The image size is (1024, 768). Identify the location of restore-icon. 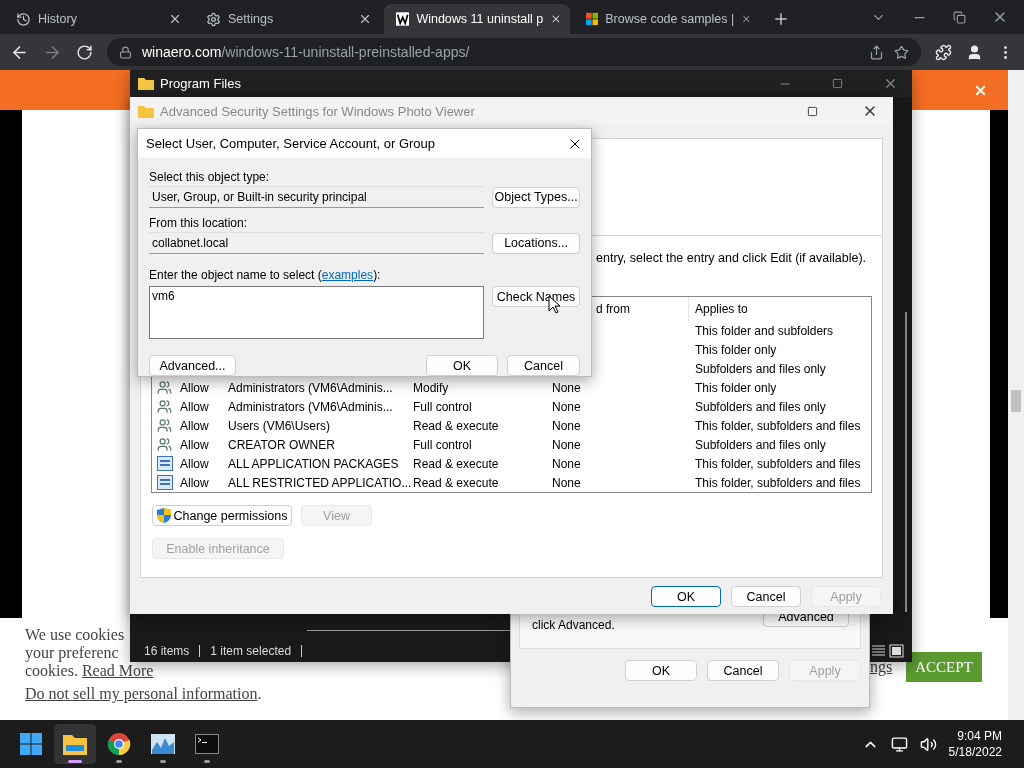
(959, 17).